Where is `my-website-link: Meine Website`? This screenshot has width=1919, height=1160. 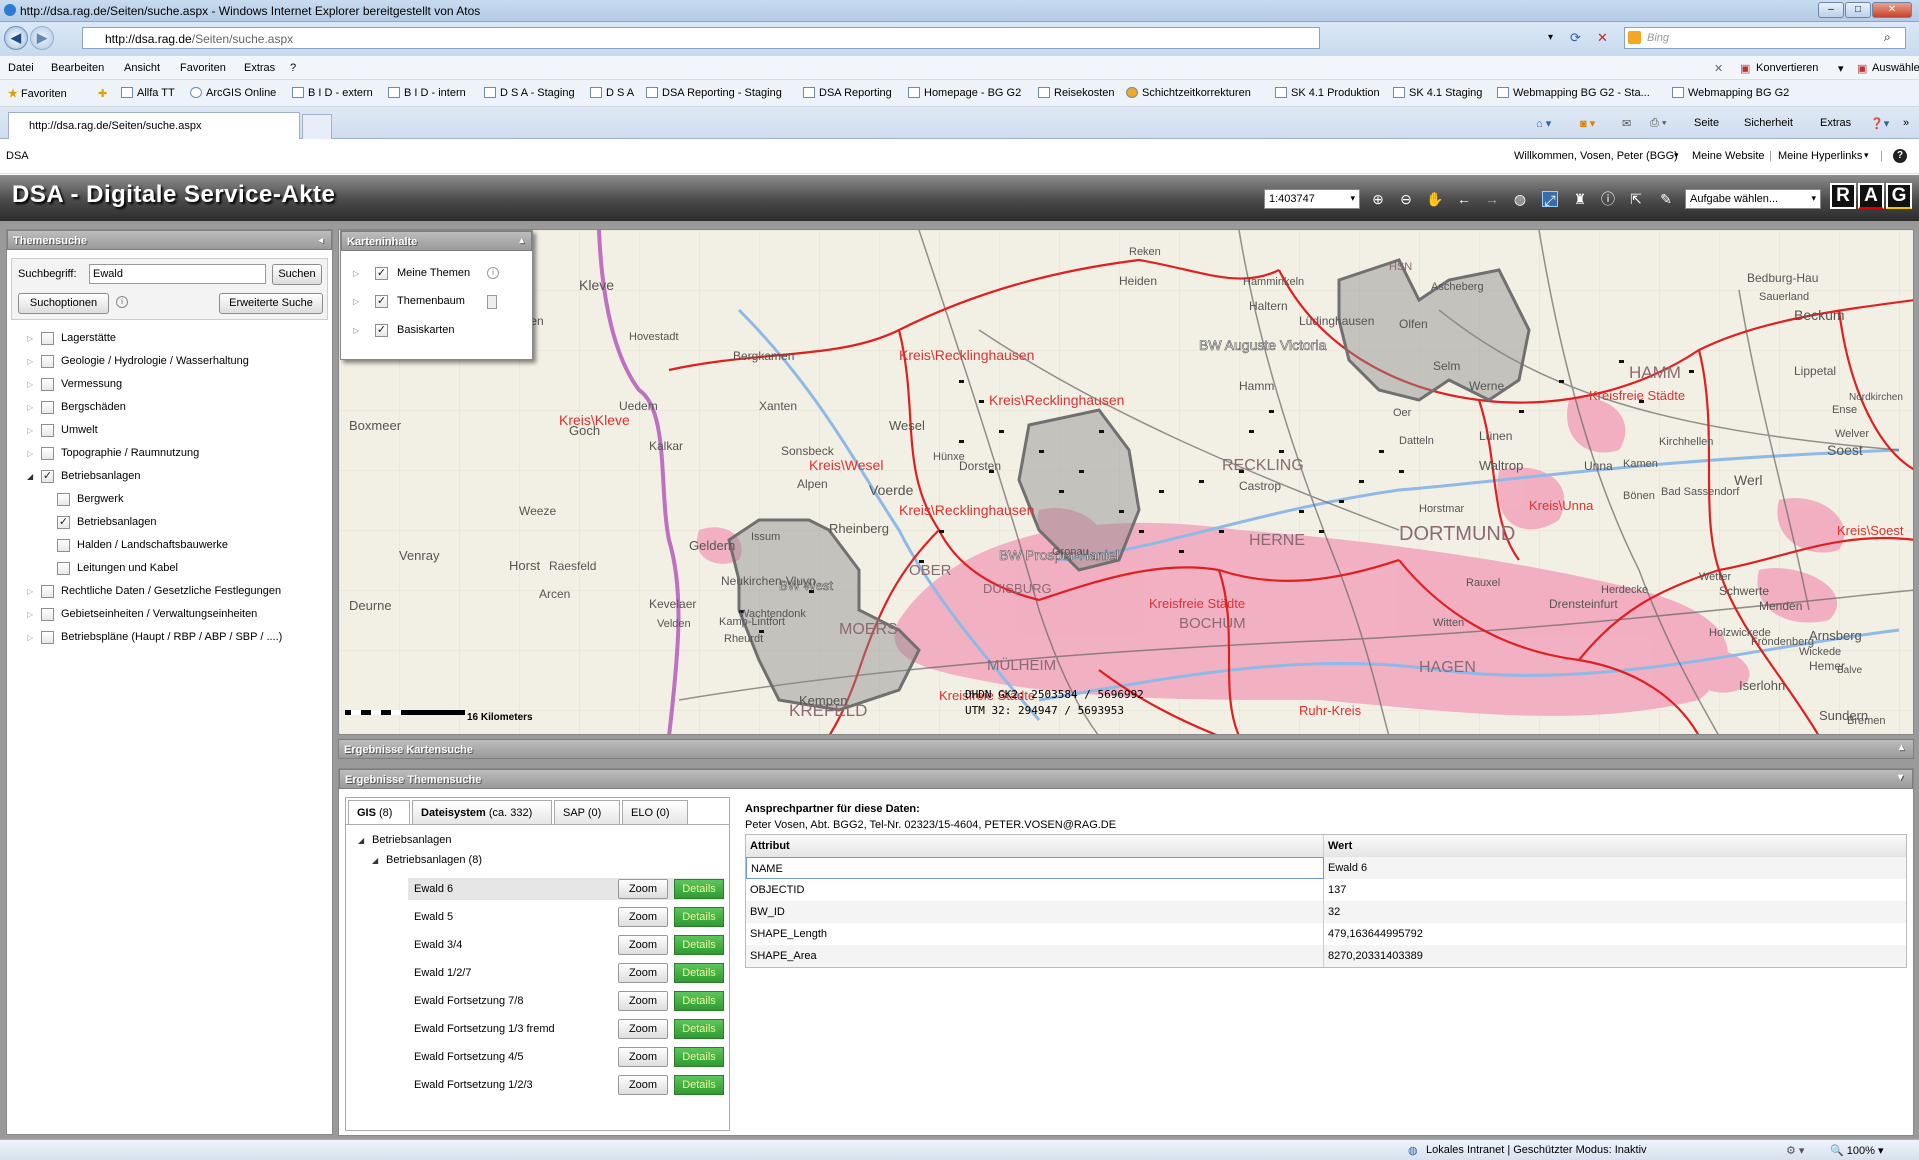 my-website-link: Meine Website is located at coordinates (1728, 156).